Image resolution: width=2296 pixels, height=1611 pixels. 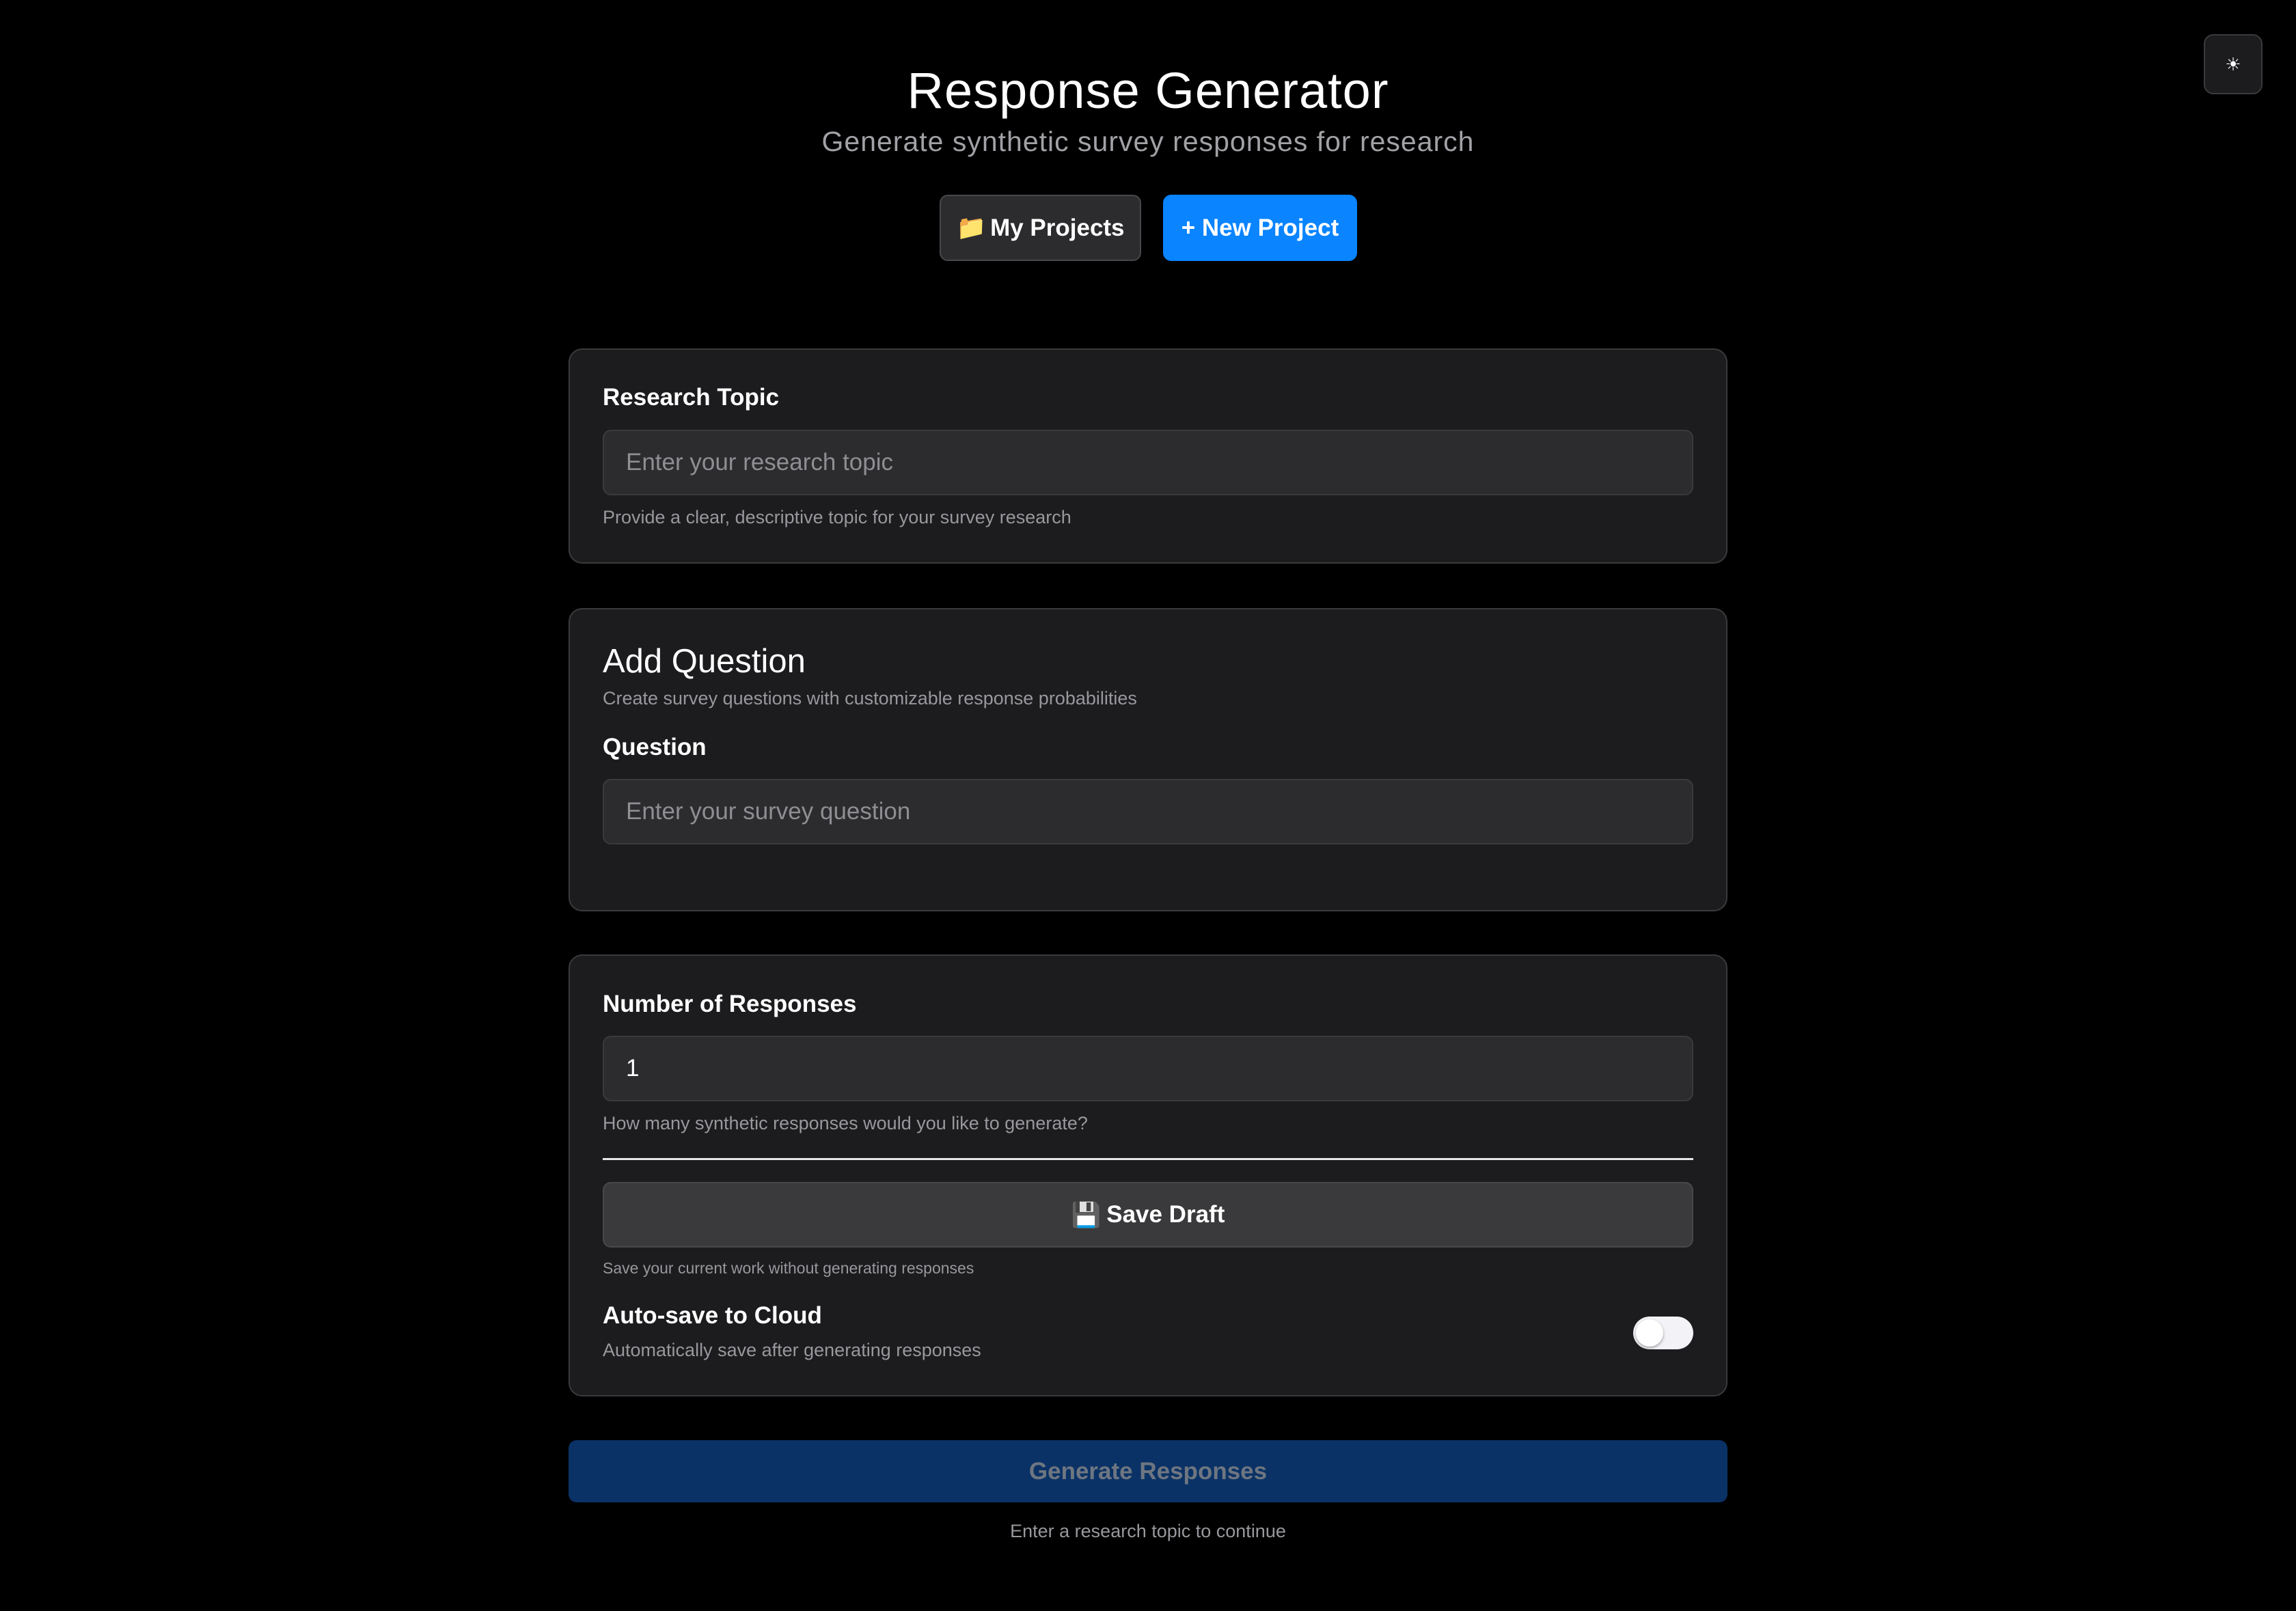 I want to click on floppy-disk-icon: 💾, so click(x=1086, y=1214).